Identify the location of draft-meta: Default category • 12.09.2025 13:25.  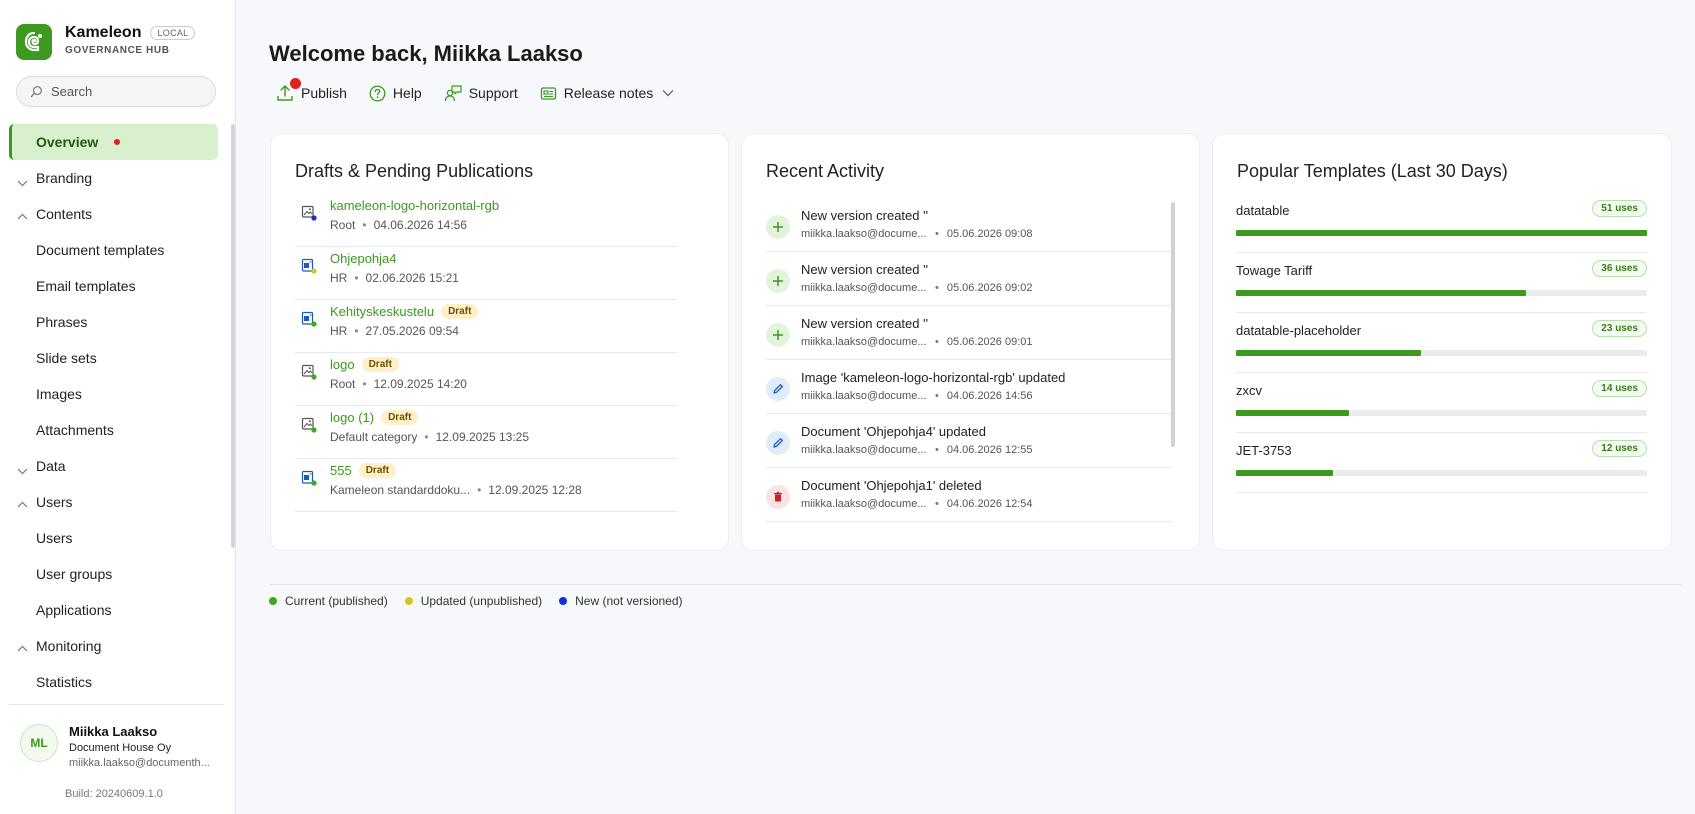
(429, 437).